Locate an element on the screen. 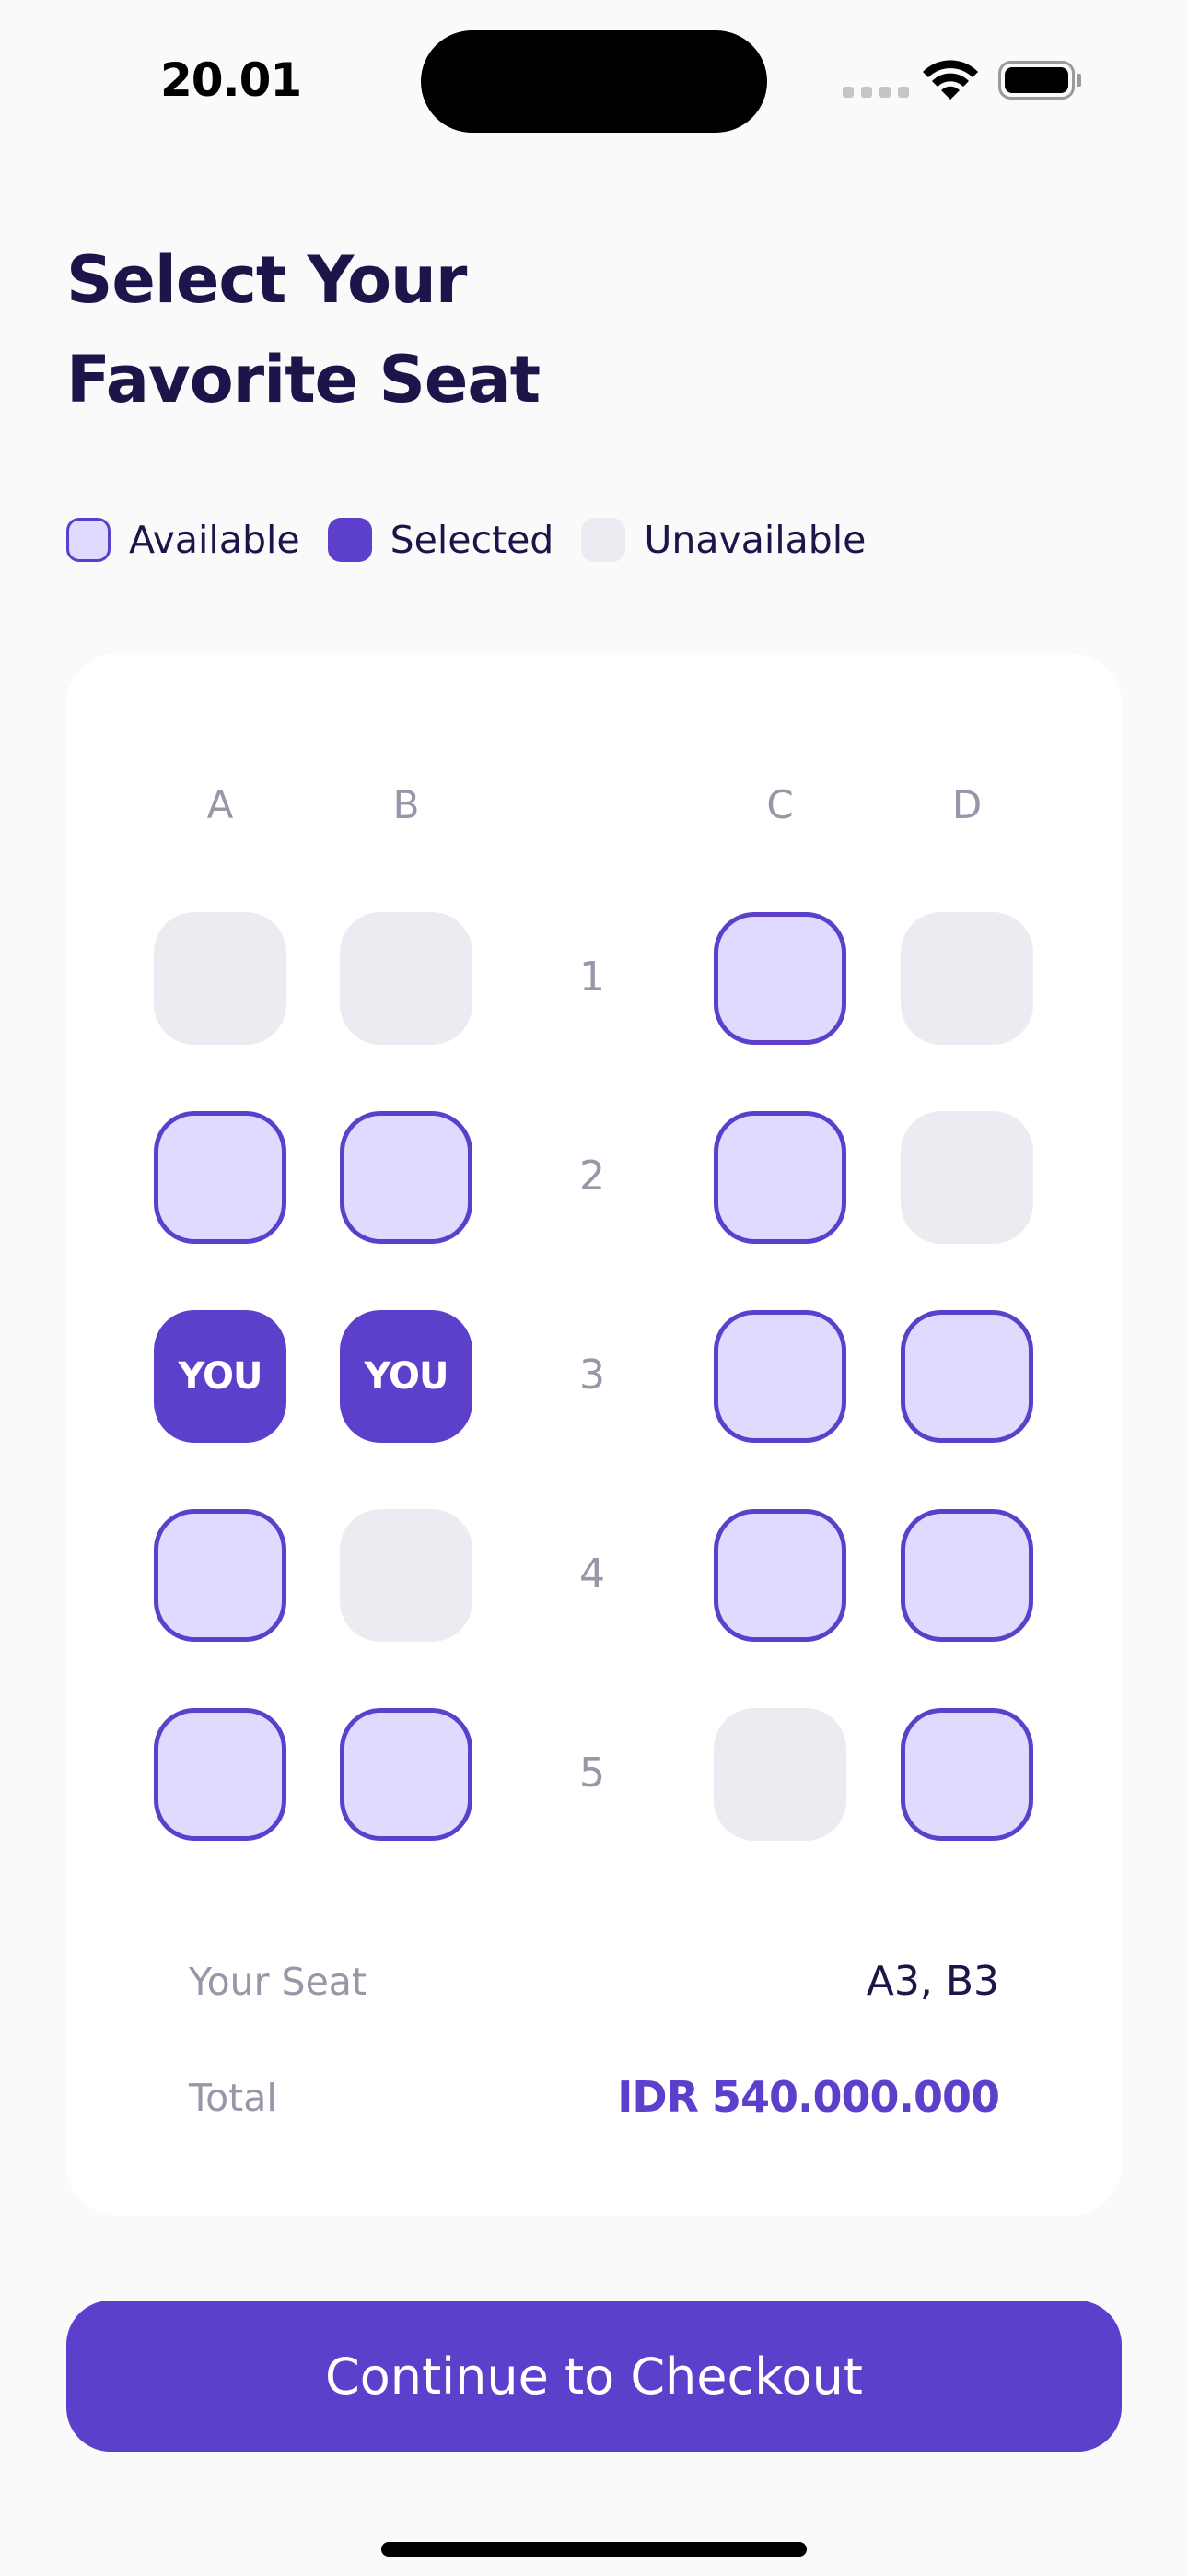 The image size is (1188, 2576). seat-c4 is located at coordinates (780, 1575).